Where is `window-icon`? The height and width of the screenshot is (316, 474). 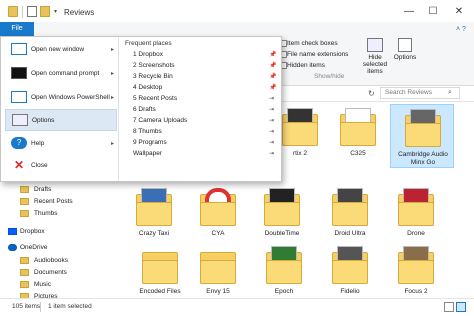 window-icon is located at coordinates (19, 49).